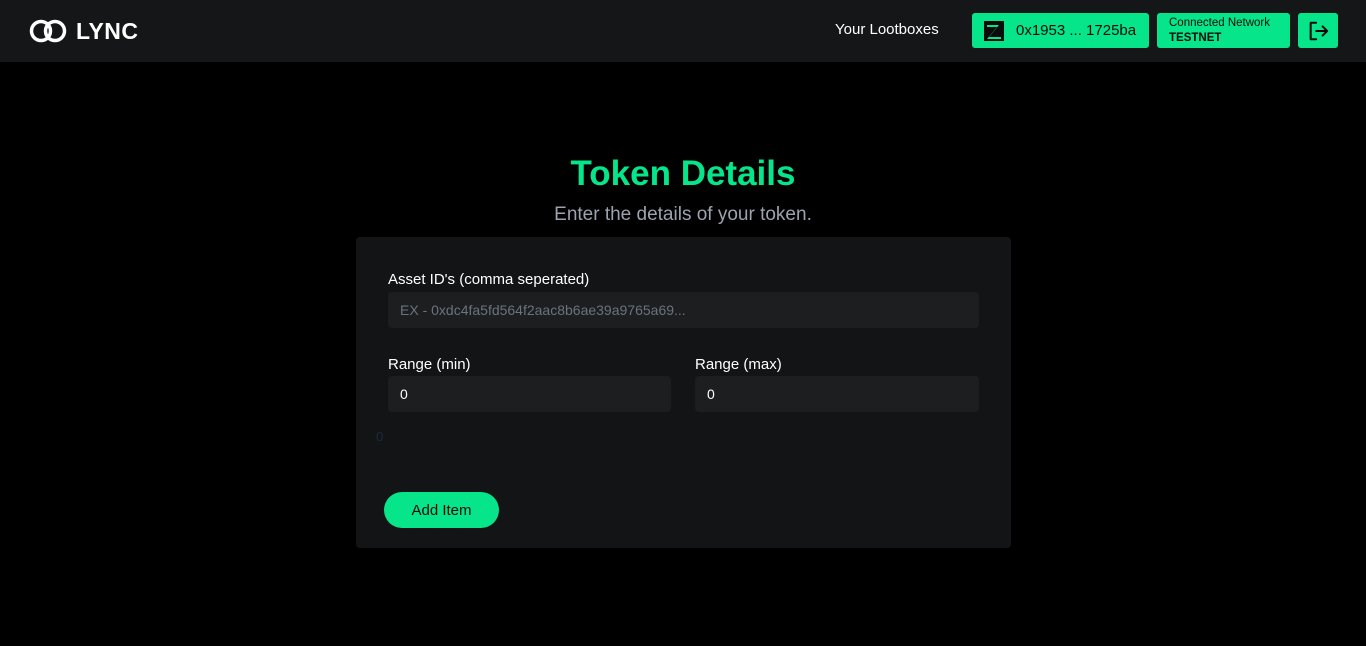  I want to click on connected-network-badge: Connected Network TESTNET, so click(1223, 30).